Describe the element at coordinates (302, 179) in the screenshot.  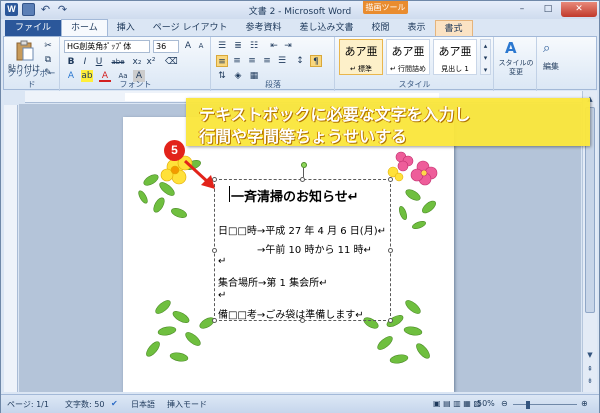
I see `resize-handle-top` at that location.